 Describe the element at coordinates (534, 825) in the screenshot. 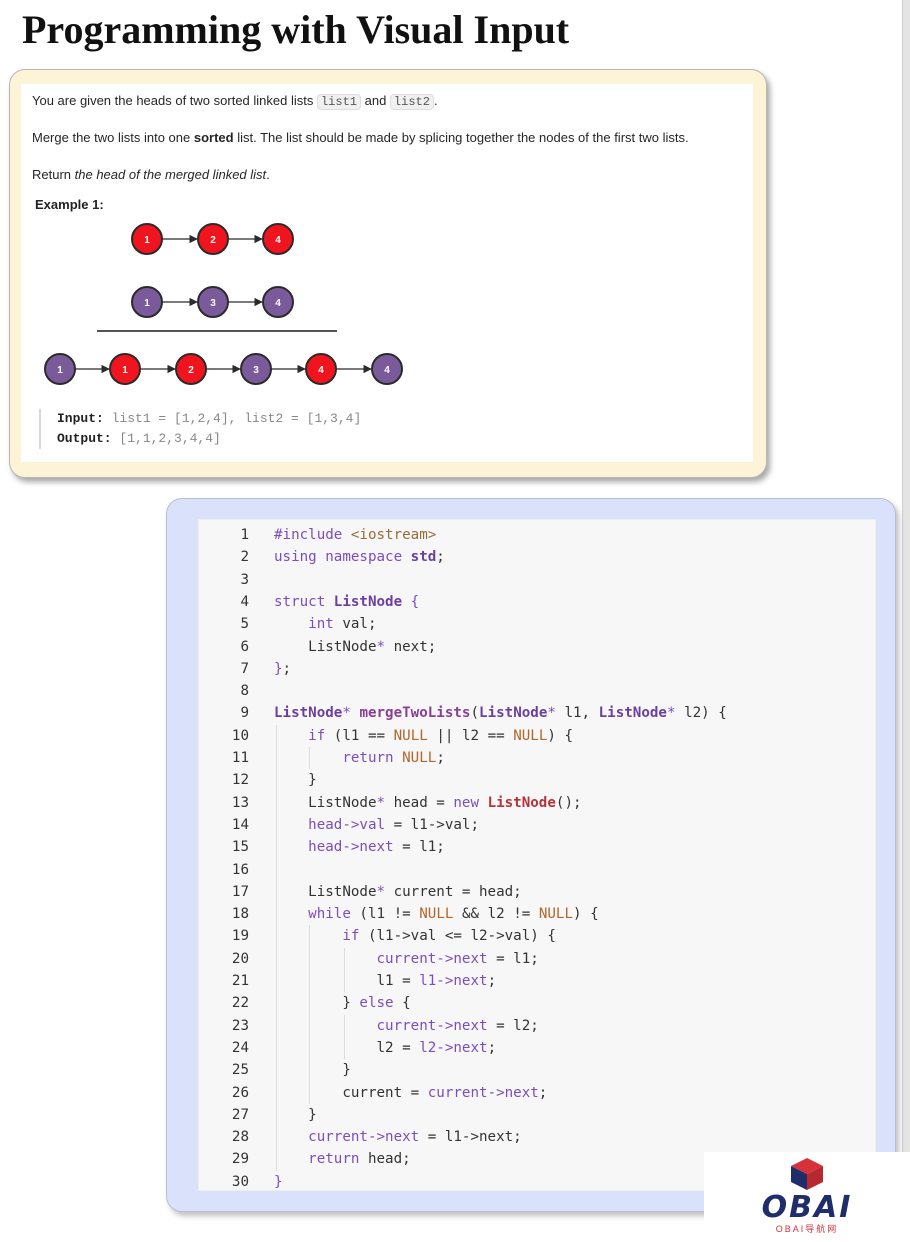

I see `code-line: 14 head->val = l1->val;` at that location.